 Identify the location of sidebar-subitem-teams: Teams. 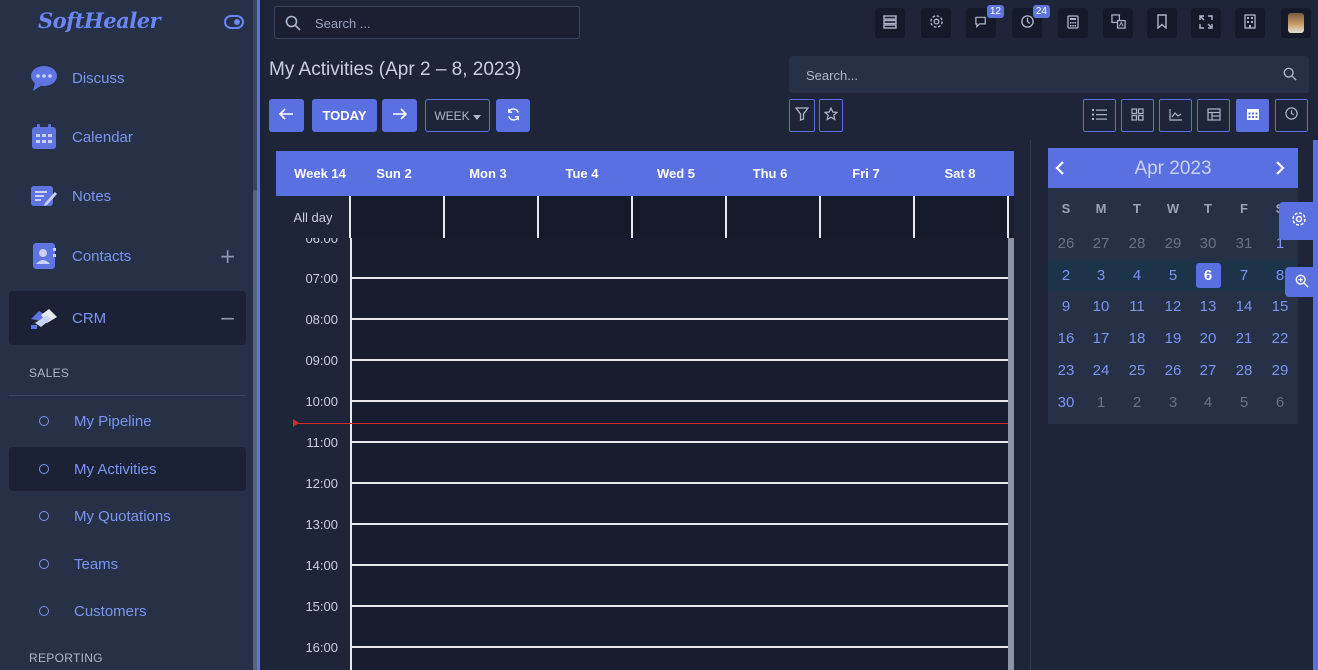
(127, 564).